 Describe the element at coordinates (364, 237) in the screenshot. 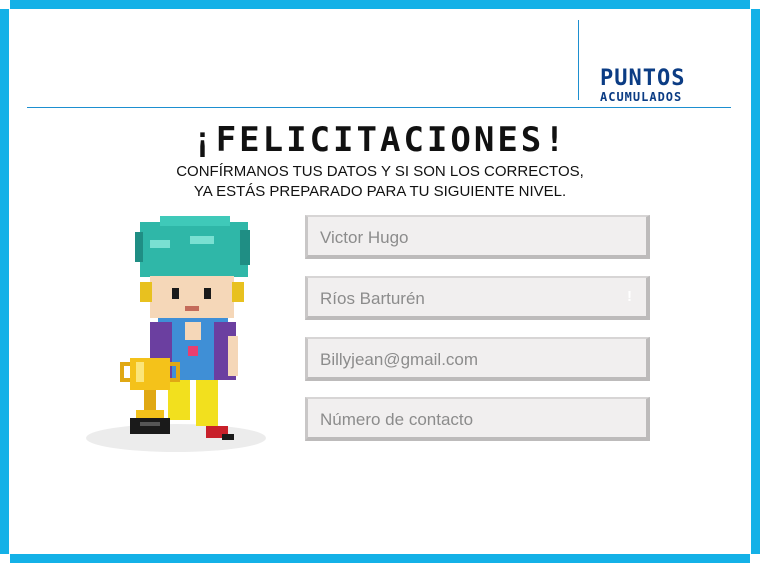

I see `first-name-value: Victor Hugo` at that location.